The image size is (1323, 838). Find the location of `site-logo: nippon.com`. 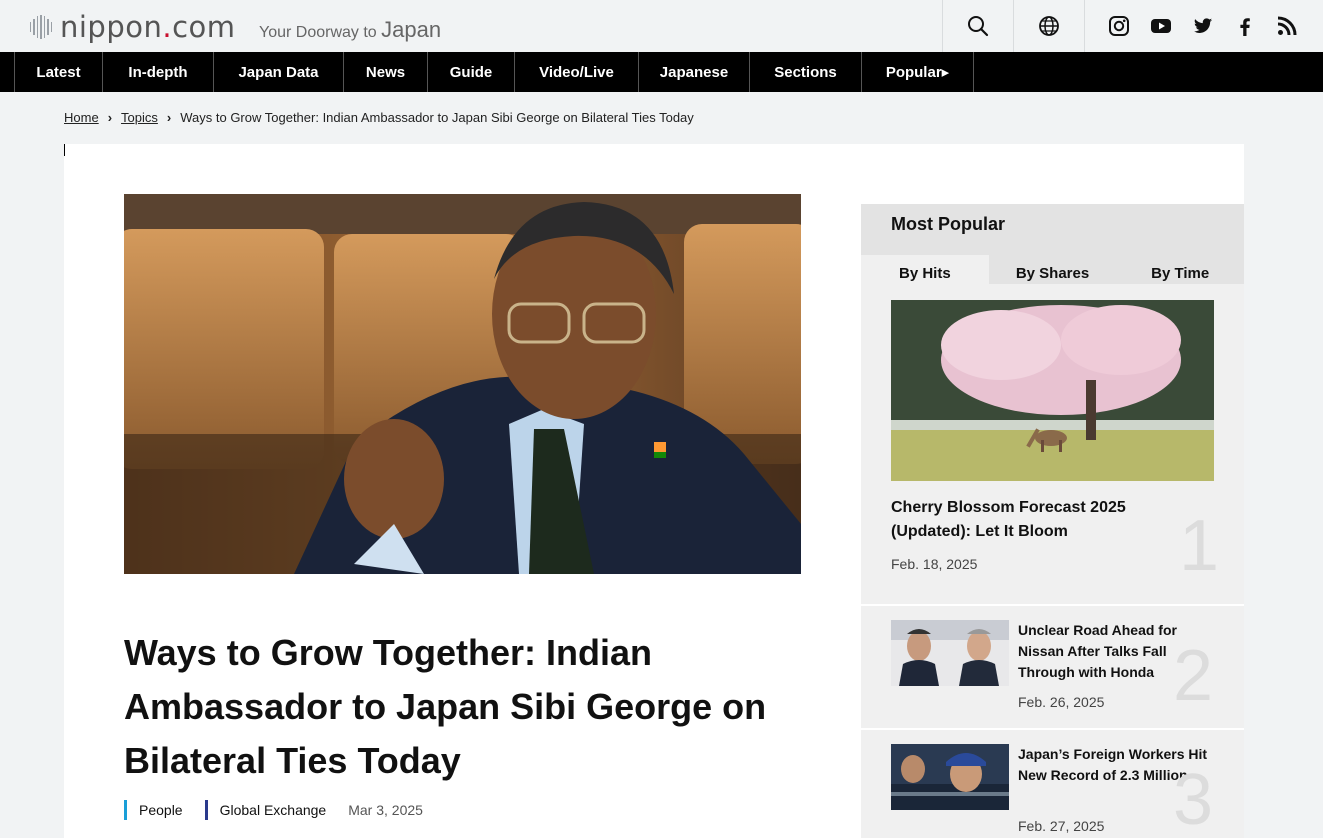

site-logo: nippon.com is located at coordinates (133, 27).